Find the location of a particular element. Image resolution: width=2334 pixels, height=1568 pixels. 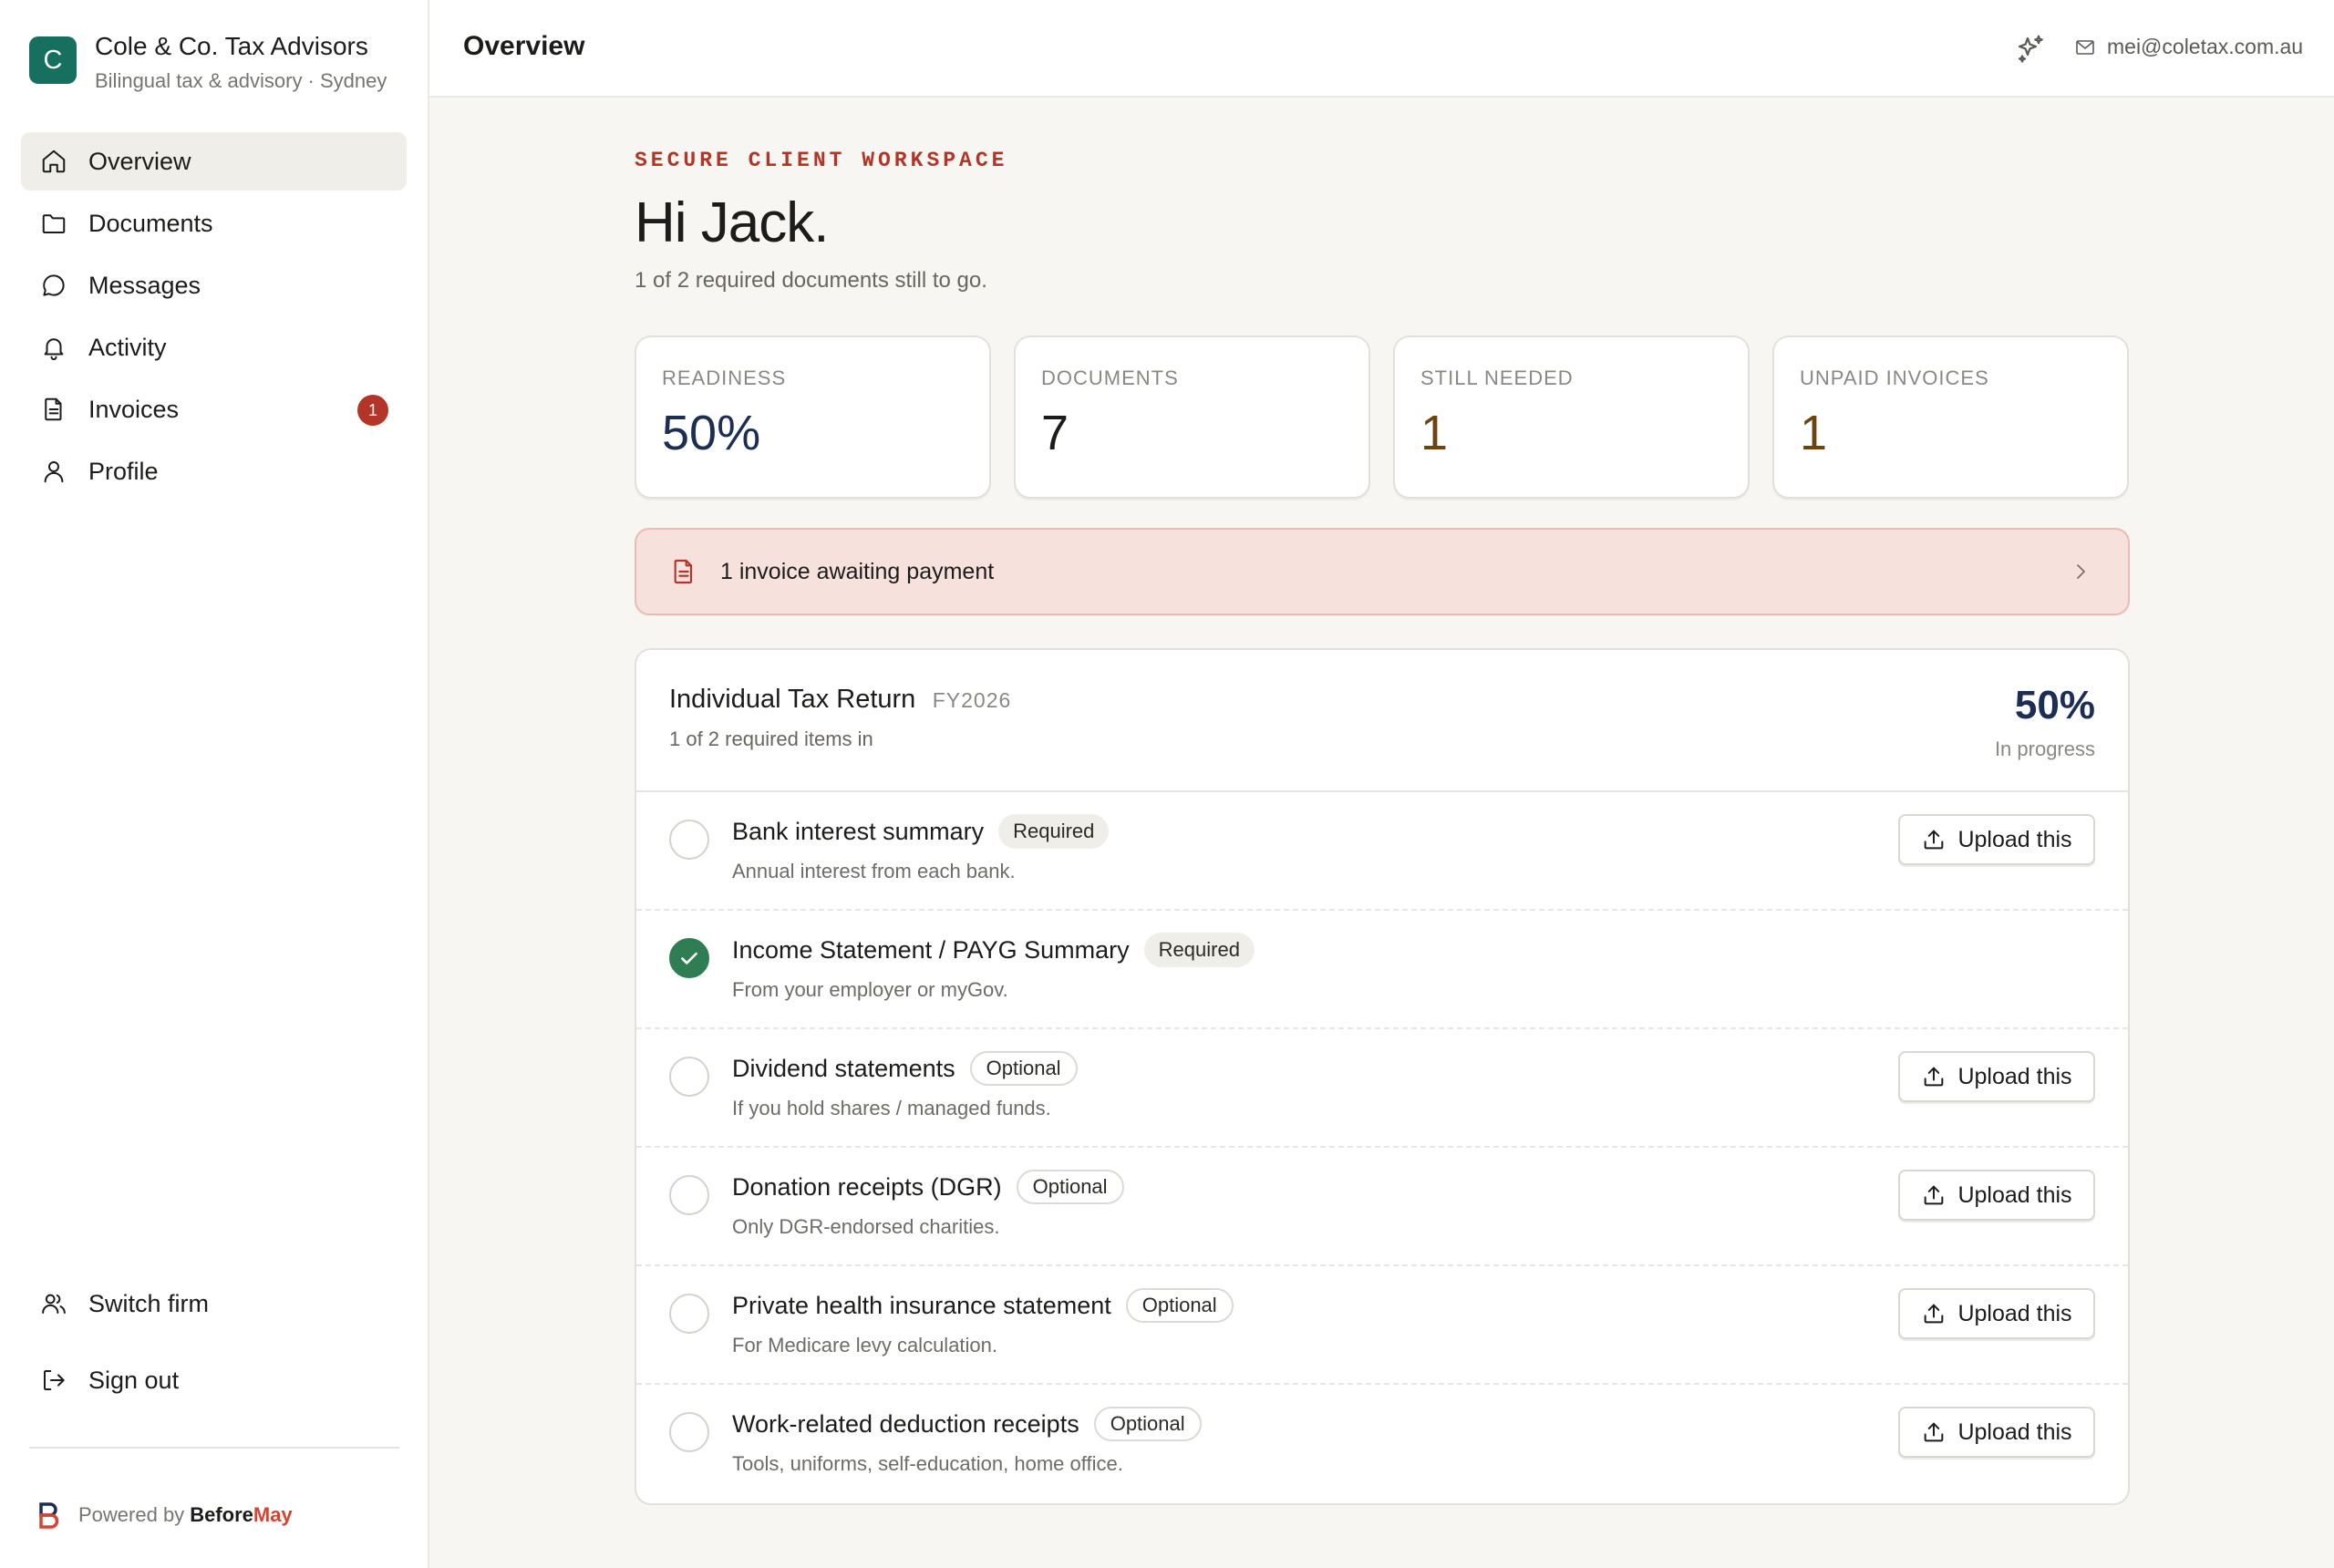

nav-label: Overview is located at coordinates (139, 161).